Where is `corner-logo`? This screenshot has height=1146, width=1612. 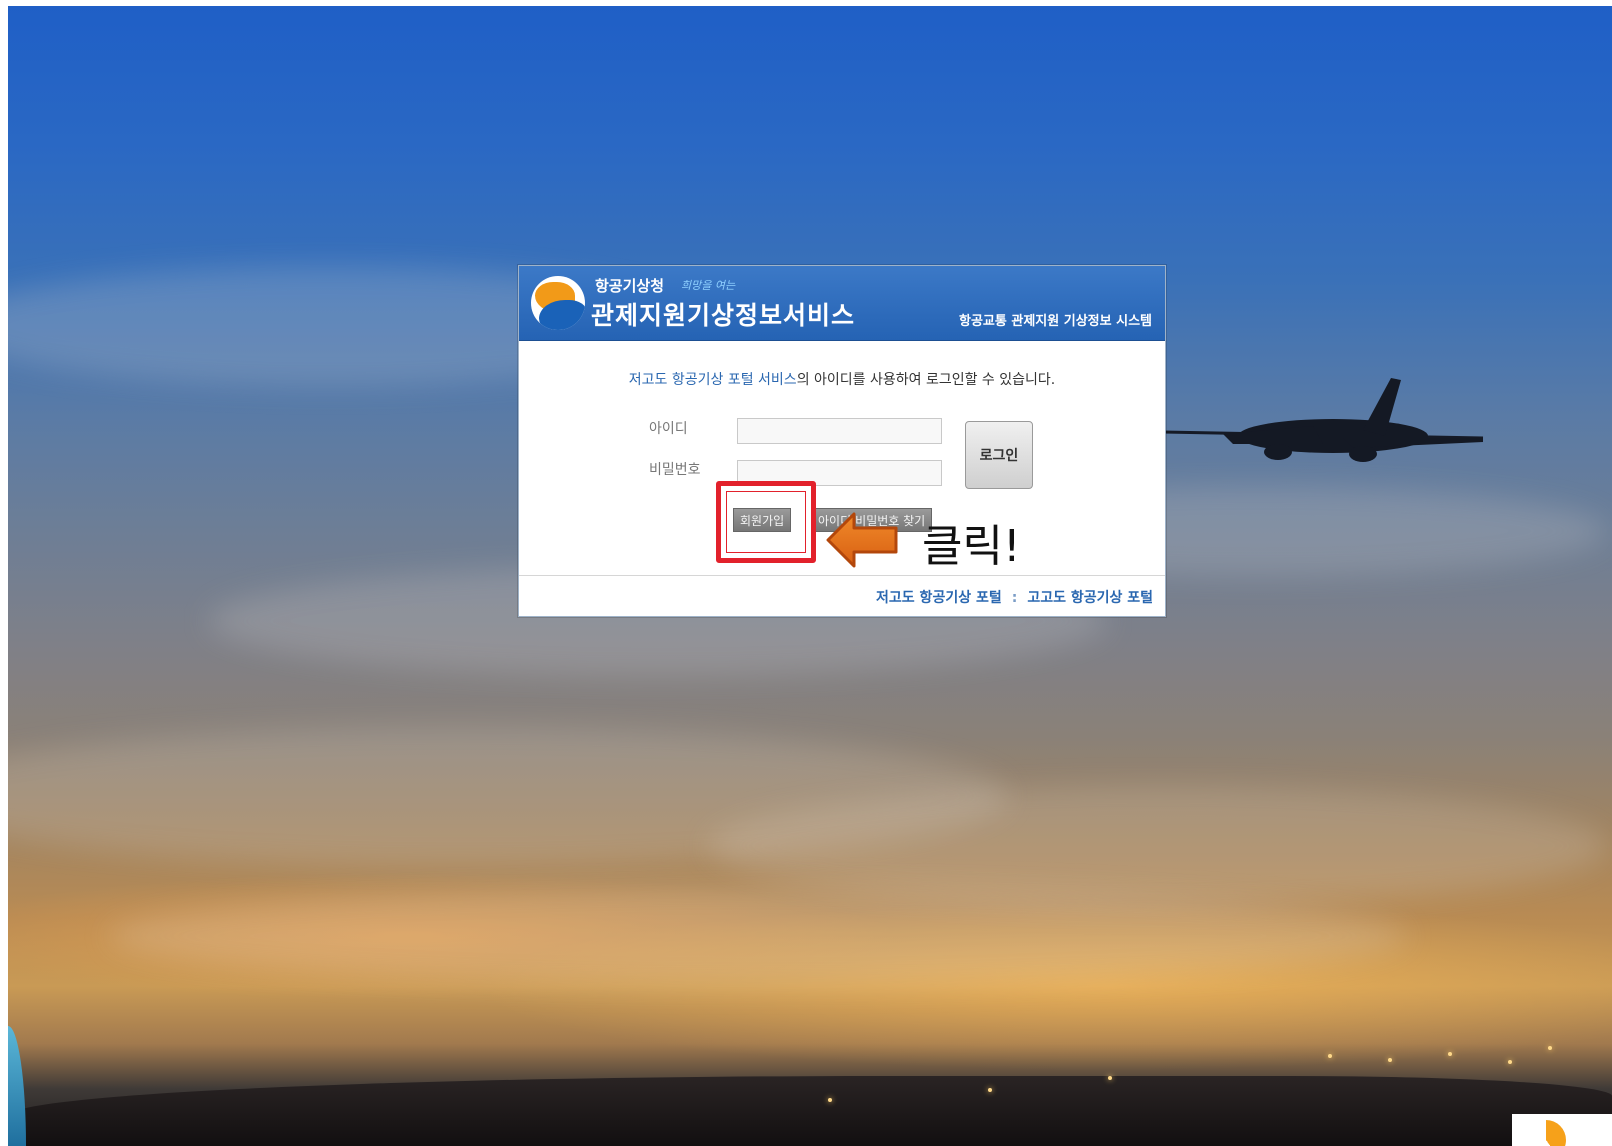
corner-logo is located at coordinates (1562, 1130).